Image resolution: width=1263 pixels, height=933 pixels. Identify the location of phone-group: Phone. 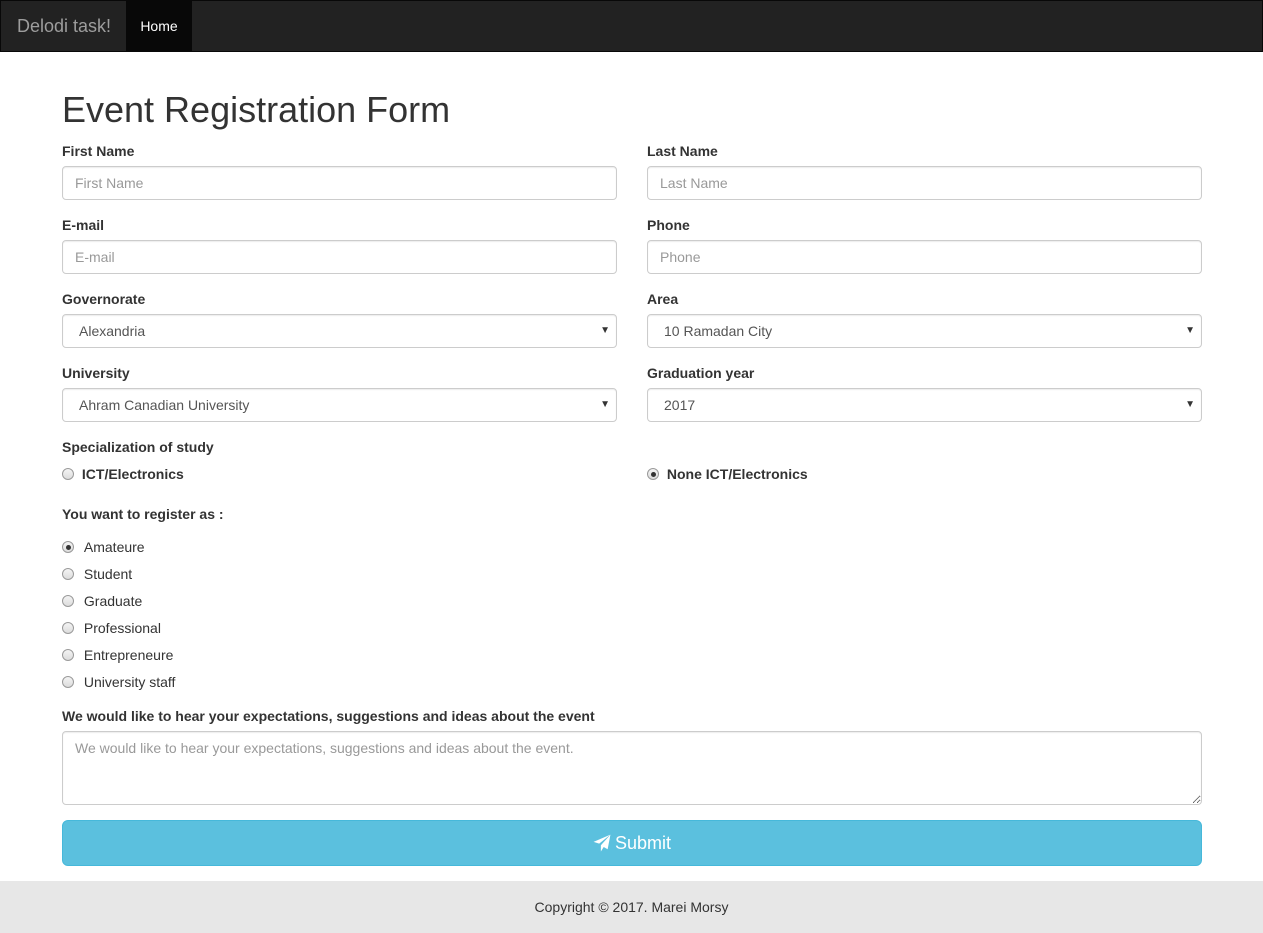
(924, 244).